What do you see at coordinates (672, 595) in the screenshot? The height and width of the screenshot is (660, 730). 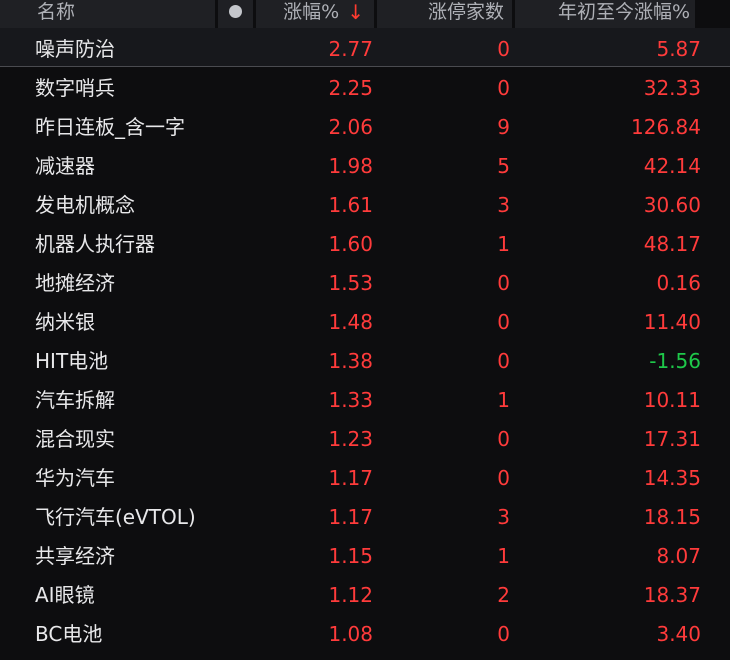 I see `ytd-change-value: 18.37` at bounding box center [672, 595].